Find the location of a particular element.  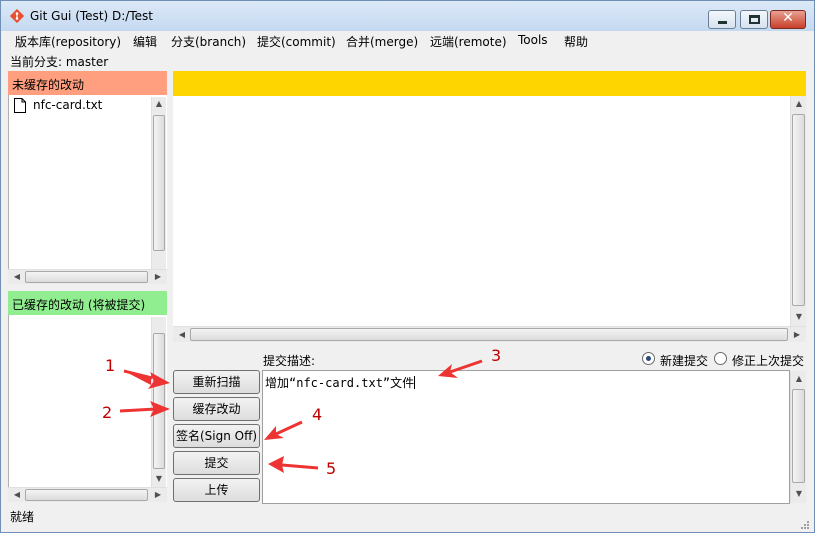

maximize-button is located at coordinates (754, 19).